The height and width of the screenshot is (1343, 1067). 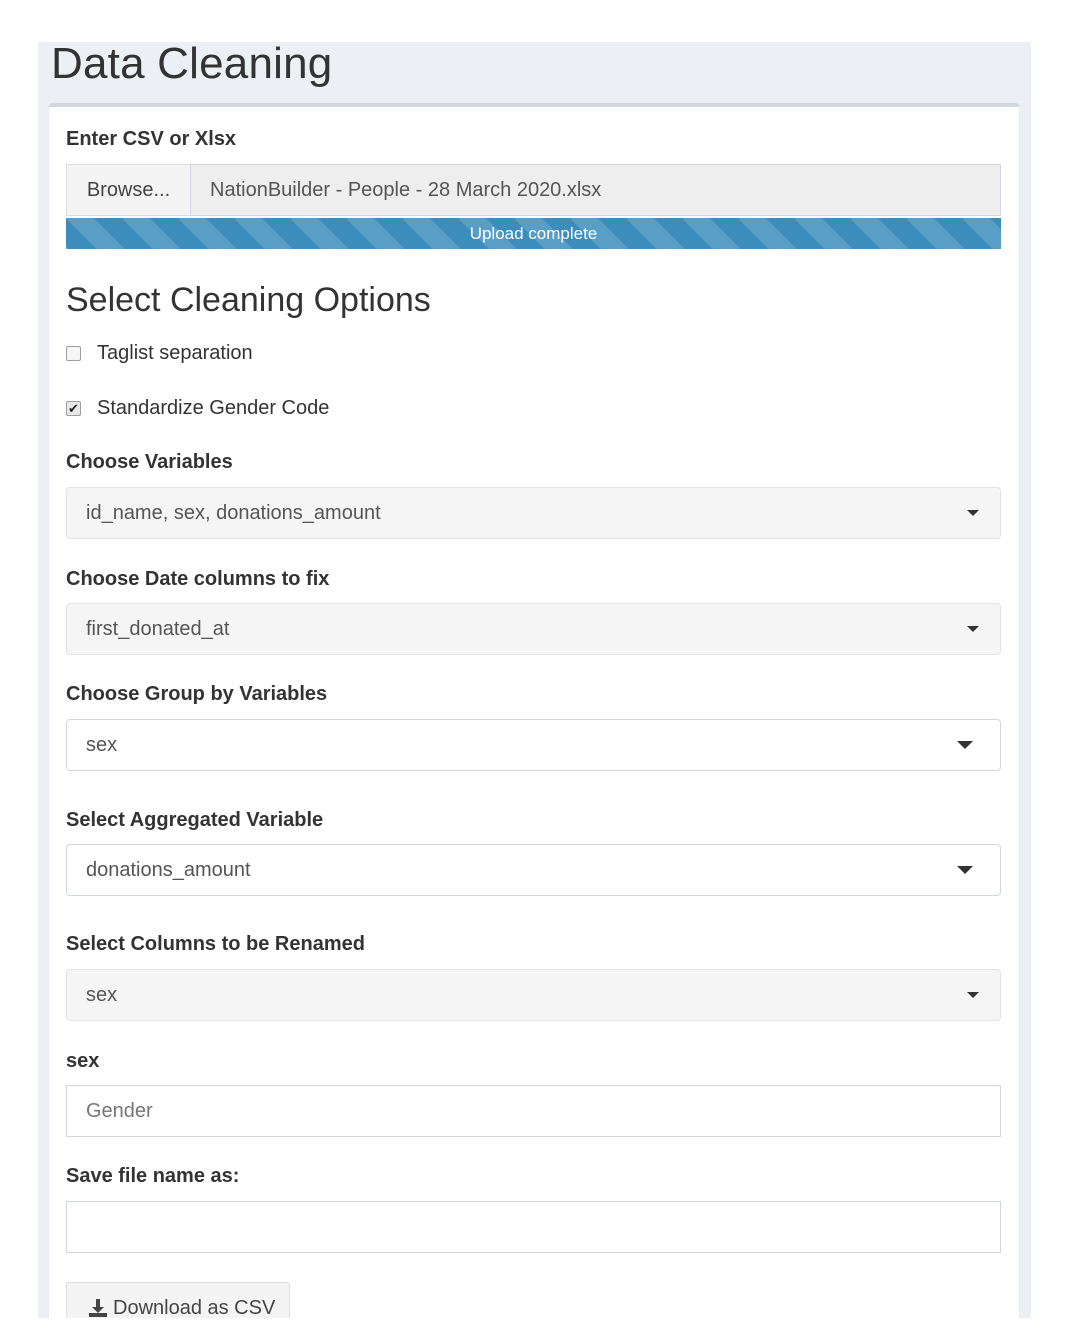 I want to click on upload-progress-text: Upload complete, so click(x=533, y=233).